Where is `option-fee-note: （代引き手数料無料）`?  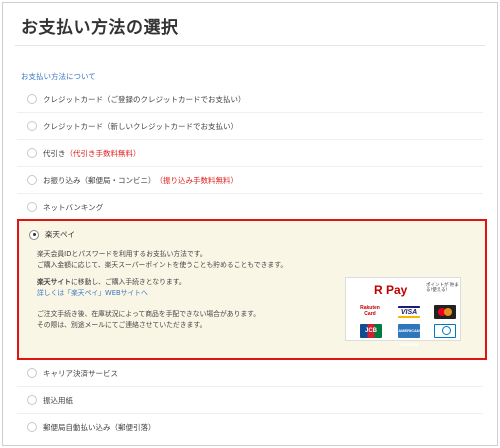 option-fee-note: （代引き手数料無料） is located at coordinates (103, 153).